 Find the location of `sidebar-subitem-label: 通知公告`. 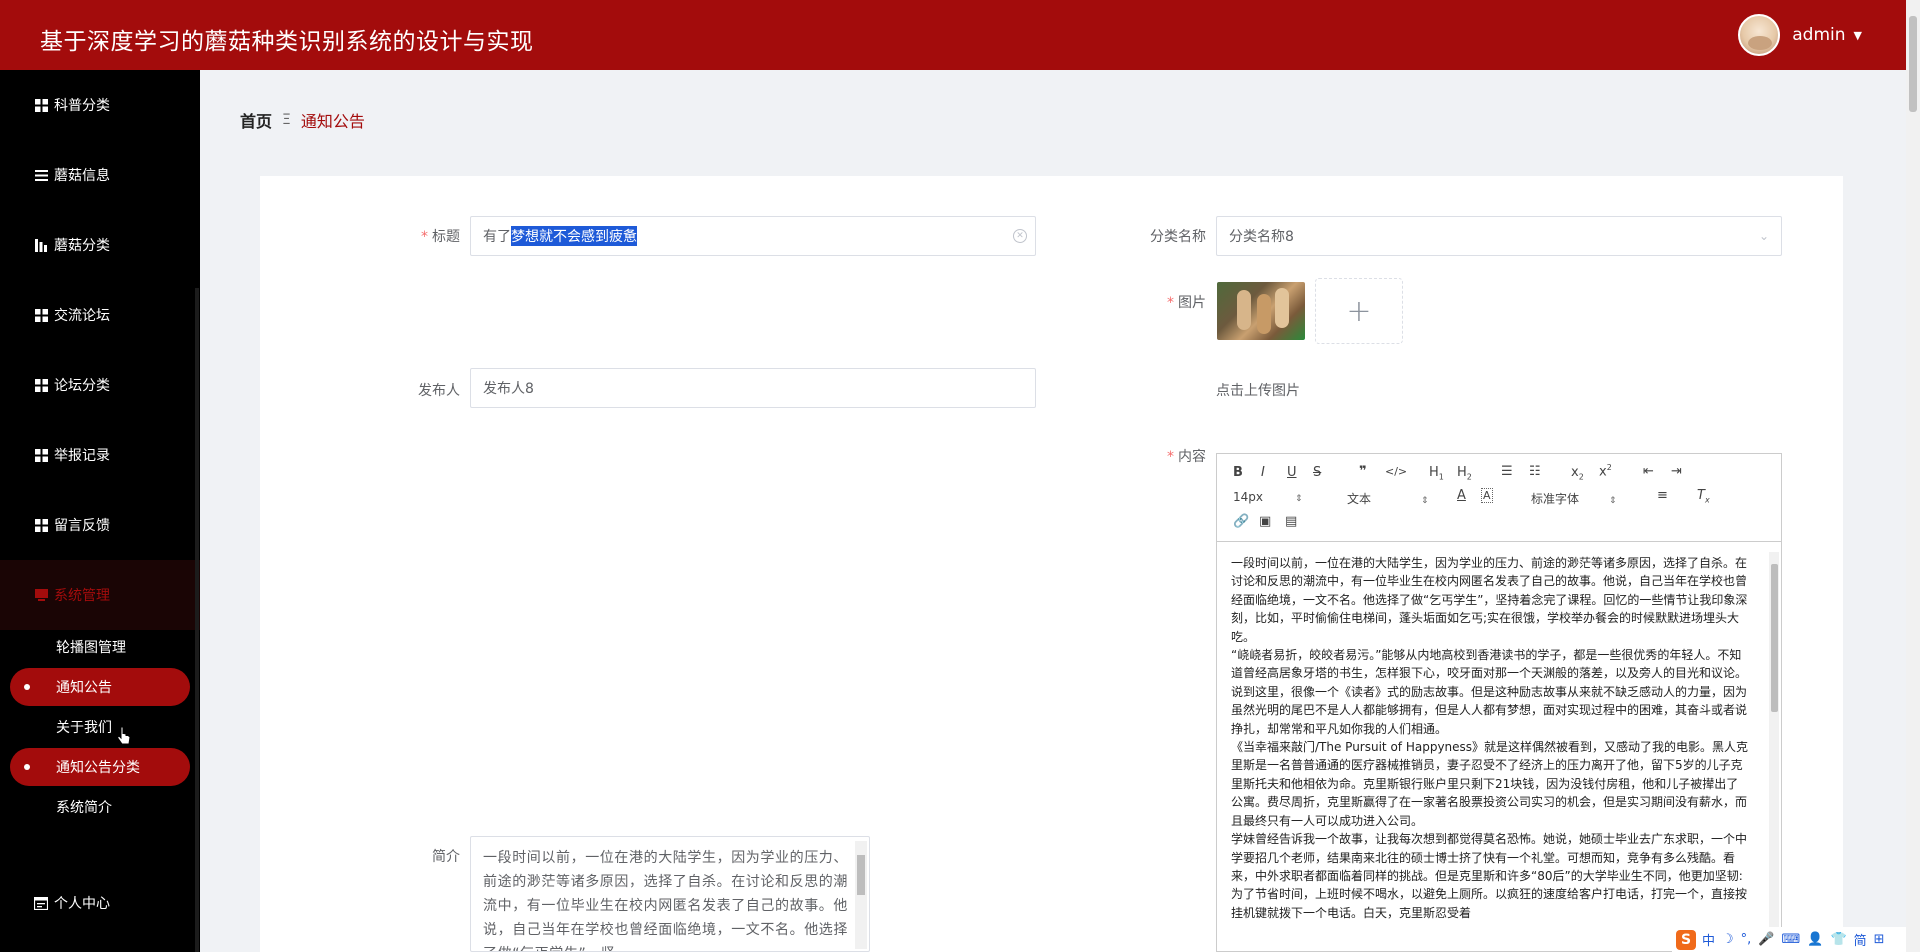

sidebar-subitem-label: 通知公告 is located at coordinates (84, 688).